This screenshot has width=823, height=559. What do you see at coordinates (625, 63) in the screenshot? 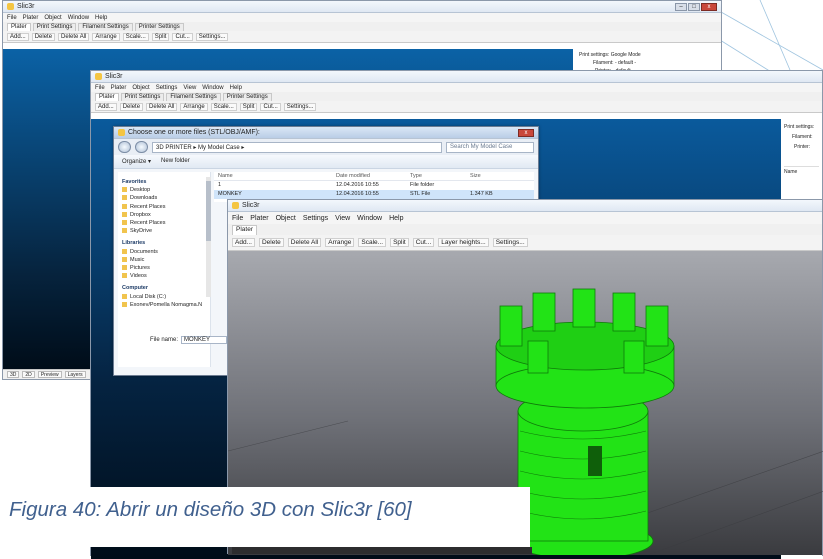
I see `filament-select: - default -` at bounding box center [625, 63].